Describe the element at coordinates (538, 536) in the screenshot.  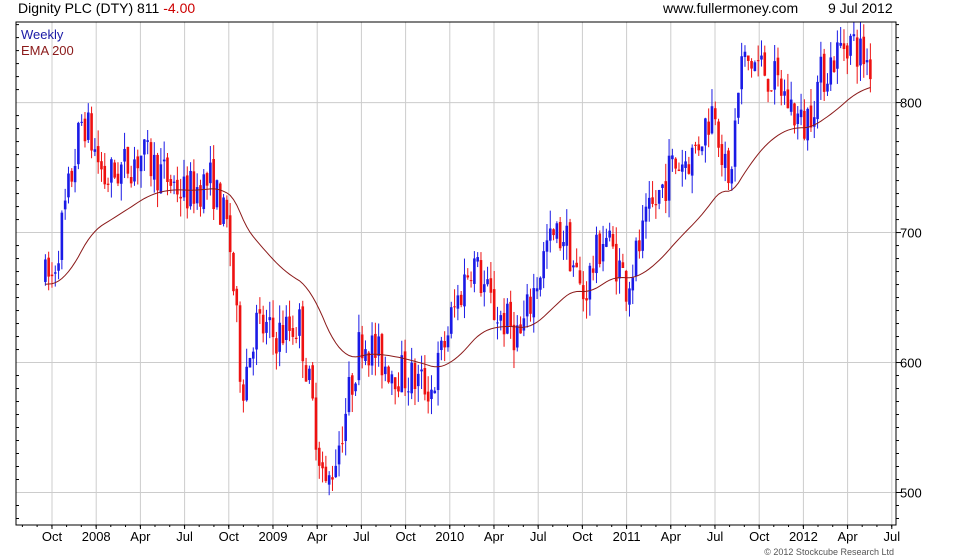
I see `x-tick-label: Jul` at that location.